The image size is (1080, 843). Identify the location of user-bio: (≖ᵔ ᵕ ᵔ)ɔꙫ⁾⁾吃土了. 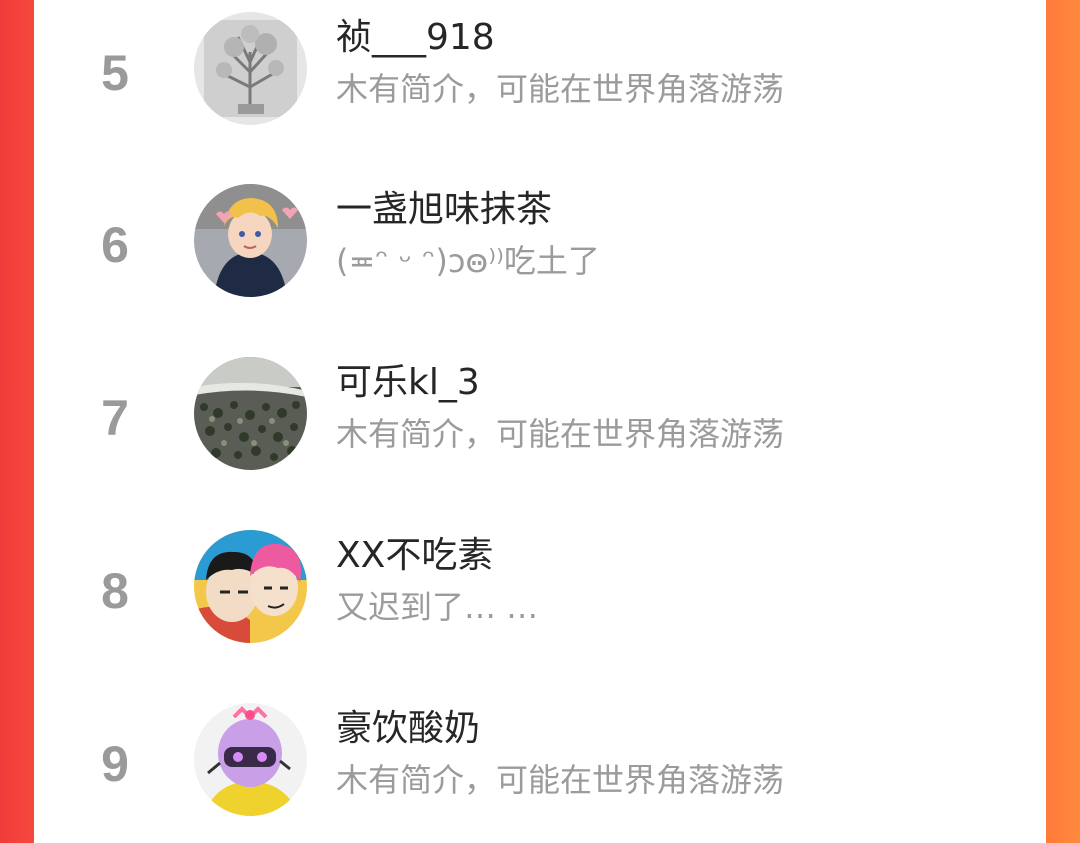
(468, 261).